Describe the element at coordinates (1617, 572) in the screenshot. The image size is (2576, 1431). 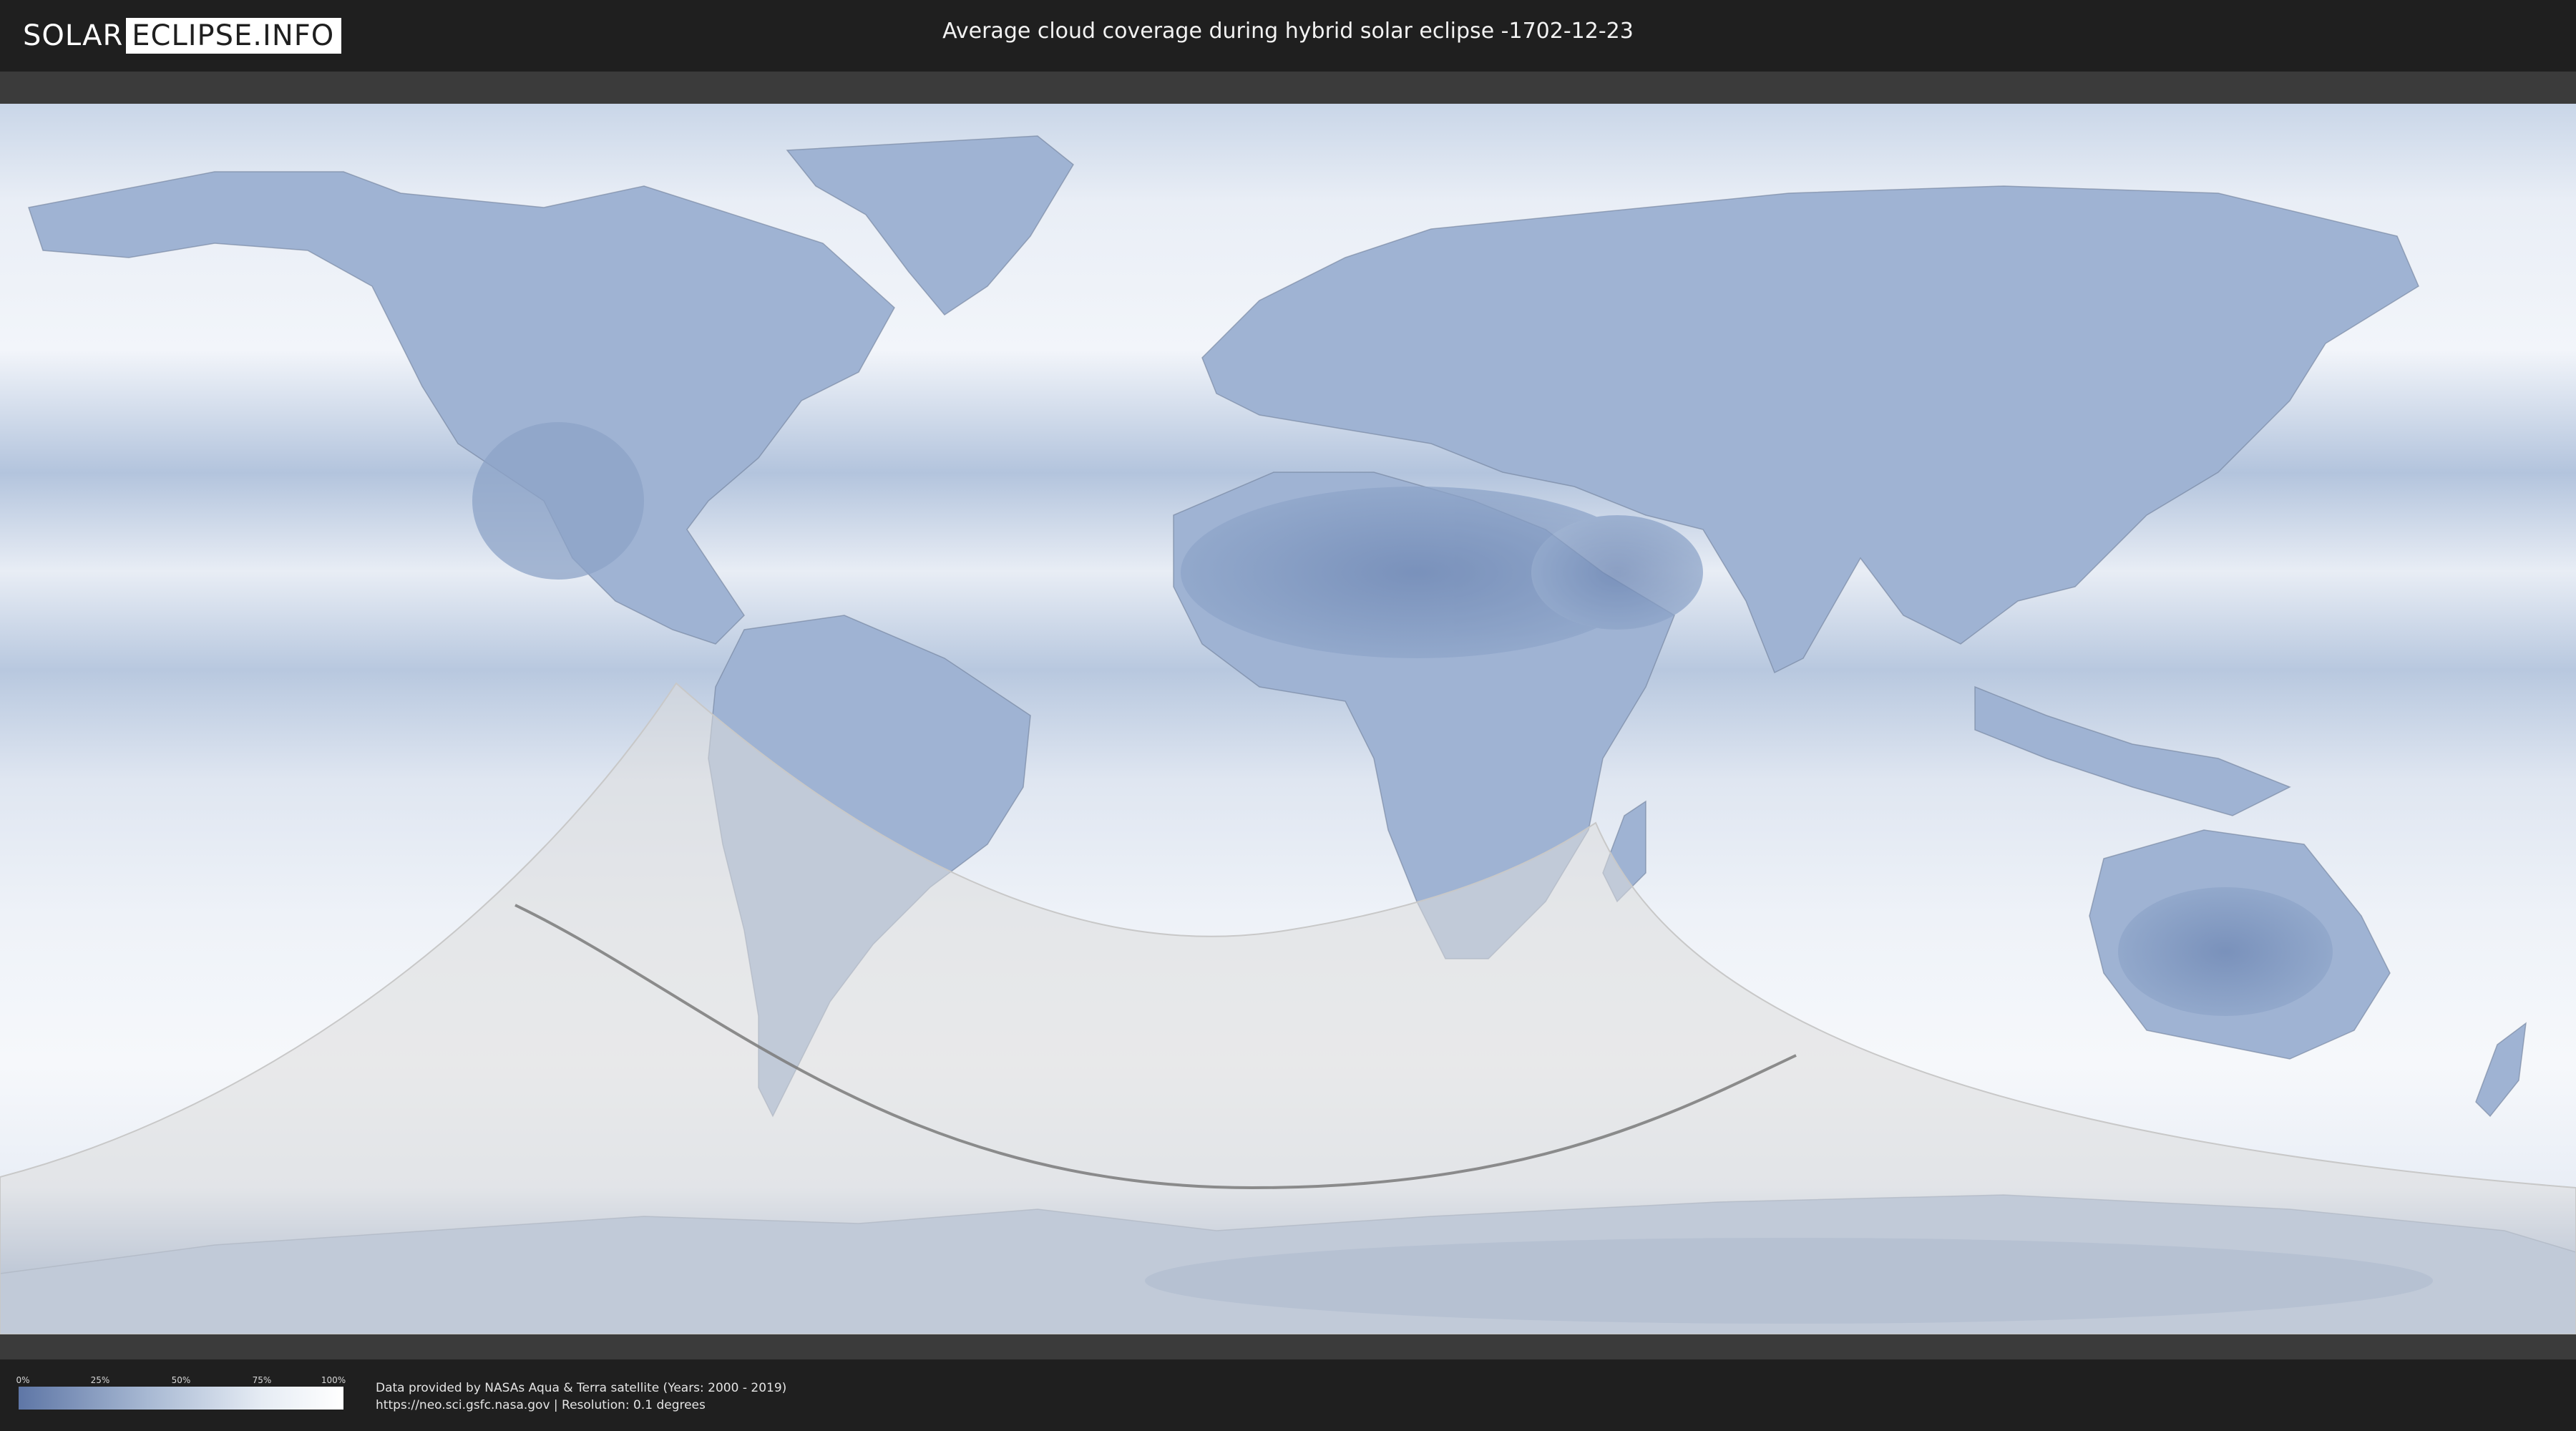
I see `arabia-low-cloud` at that location.